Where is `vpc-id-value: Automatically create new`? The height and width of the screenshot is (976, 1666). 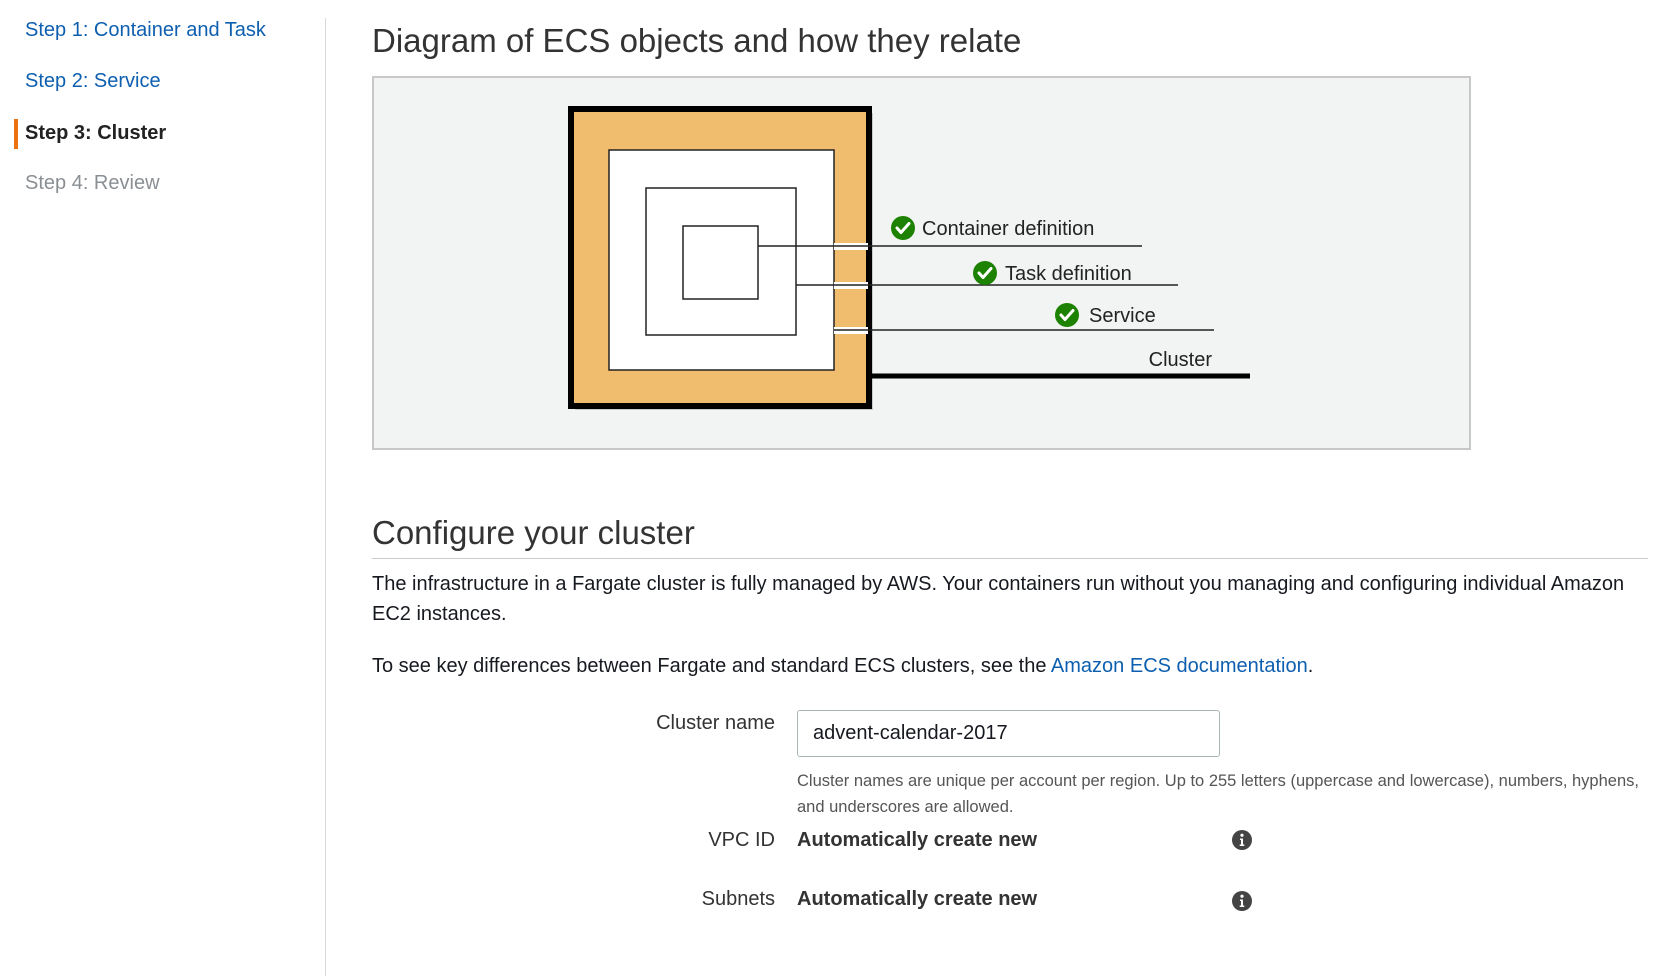 vpc-id-value: Automatically create new is located at coordinates (917, 840).